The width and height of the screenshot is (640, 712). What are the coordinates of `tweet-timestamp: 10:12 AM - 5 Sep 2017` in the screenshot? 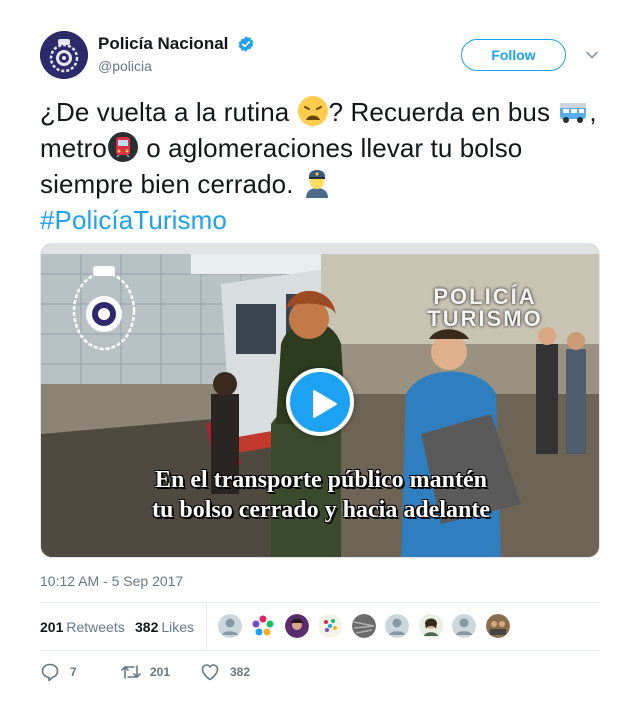 It's located at (111, 581).